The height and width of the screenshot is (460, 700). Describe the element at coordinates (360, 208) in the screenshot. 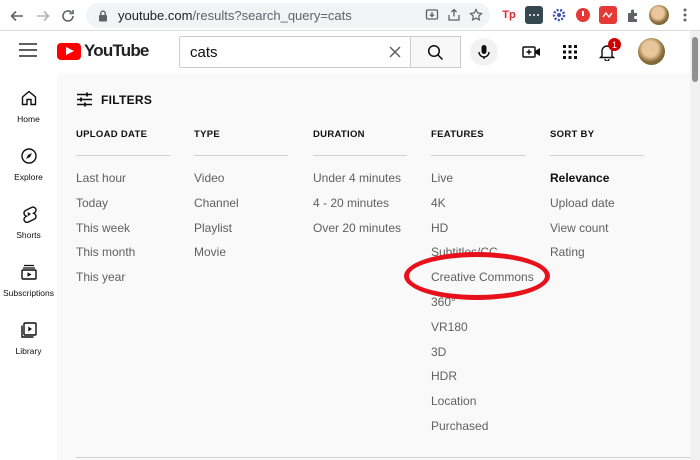

I see `filter-option: 4 - 20 minutes` at that location.